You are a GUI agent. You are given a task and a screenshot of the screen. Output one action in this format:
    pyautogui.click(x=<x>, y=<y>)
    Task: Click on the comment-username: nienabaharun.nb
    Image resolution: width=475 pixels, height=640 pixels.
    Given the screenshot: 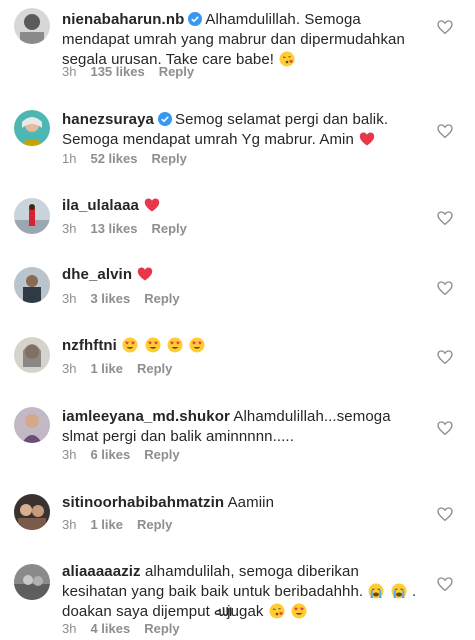 What is the action you would take?
    pyautogui.click(x=123, y=19)
    